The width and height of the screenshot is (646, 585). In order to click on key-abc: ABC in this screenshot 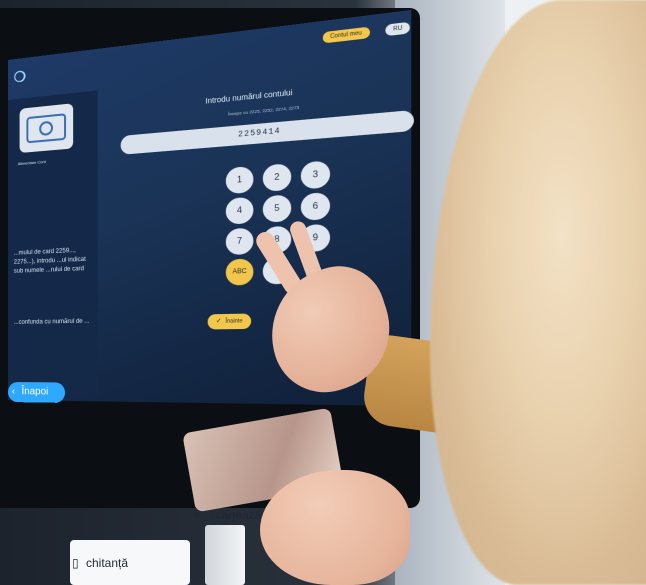, I will do `click(239, 272)`.